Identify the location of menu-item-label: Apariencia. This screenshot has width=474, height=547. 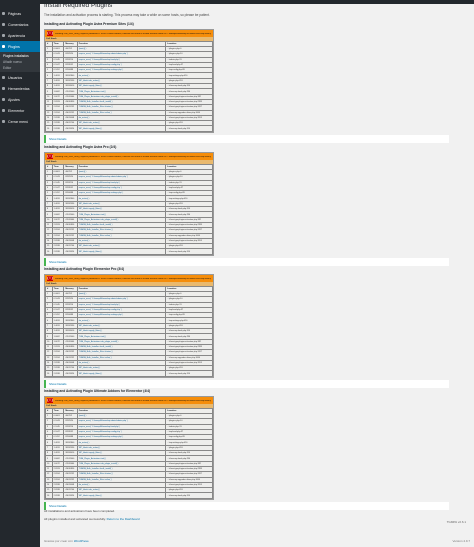
(16, 35).